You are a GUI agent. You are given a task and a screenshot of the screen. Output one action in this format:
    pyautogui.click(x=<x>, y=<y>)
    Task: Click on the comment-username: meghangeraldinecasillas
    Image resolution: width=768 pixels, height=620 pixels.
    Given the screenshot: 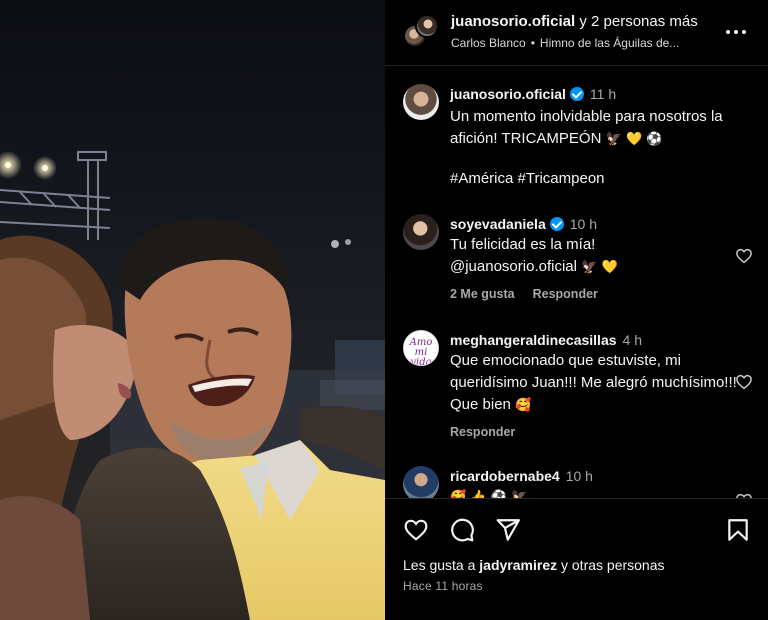 What is the action you would take?
    pyautogui.click(x=533, y=340)
    